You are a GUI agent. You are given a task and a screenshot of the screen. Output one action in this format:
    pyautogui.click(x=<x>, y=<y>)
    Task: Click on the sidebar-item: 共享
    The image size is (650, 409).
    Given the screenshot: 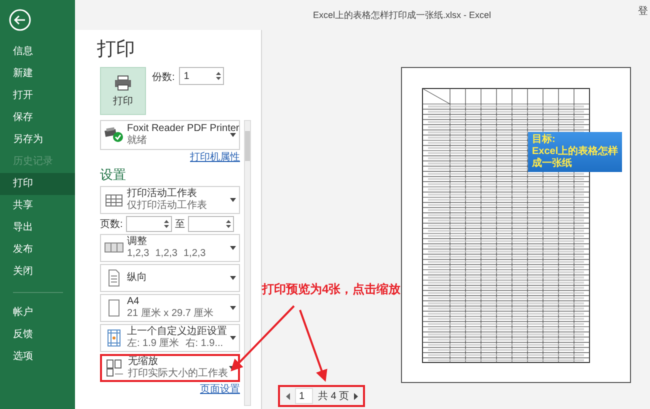 What is the action you would take?
    pyautogui.click(x=37, y=206)
    